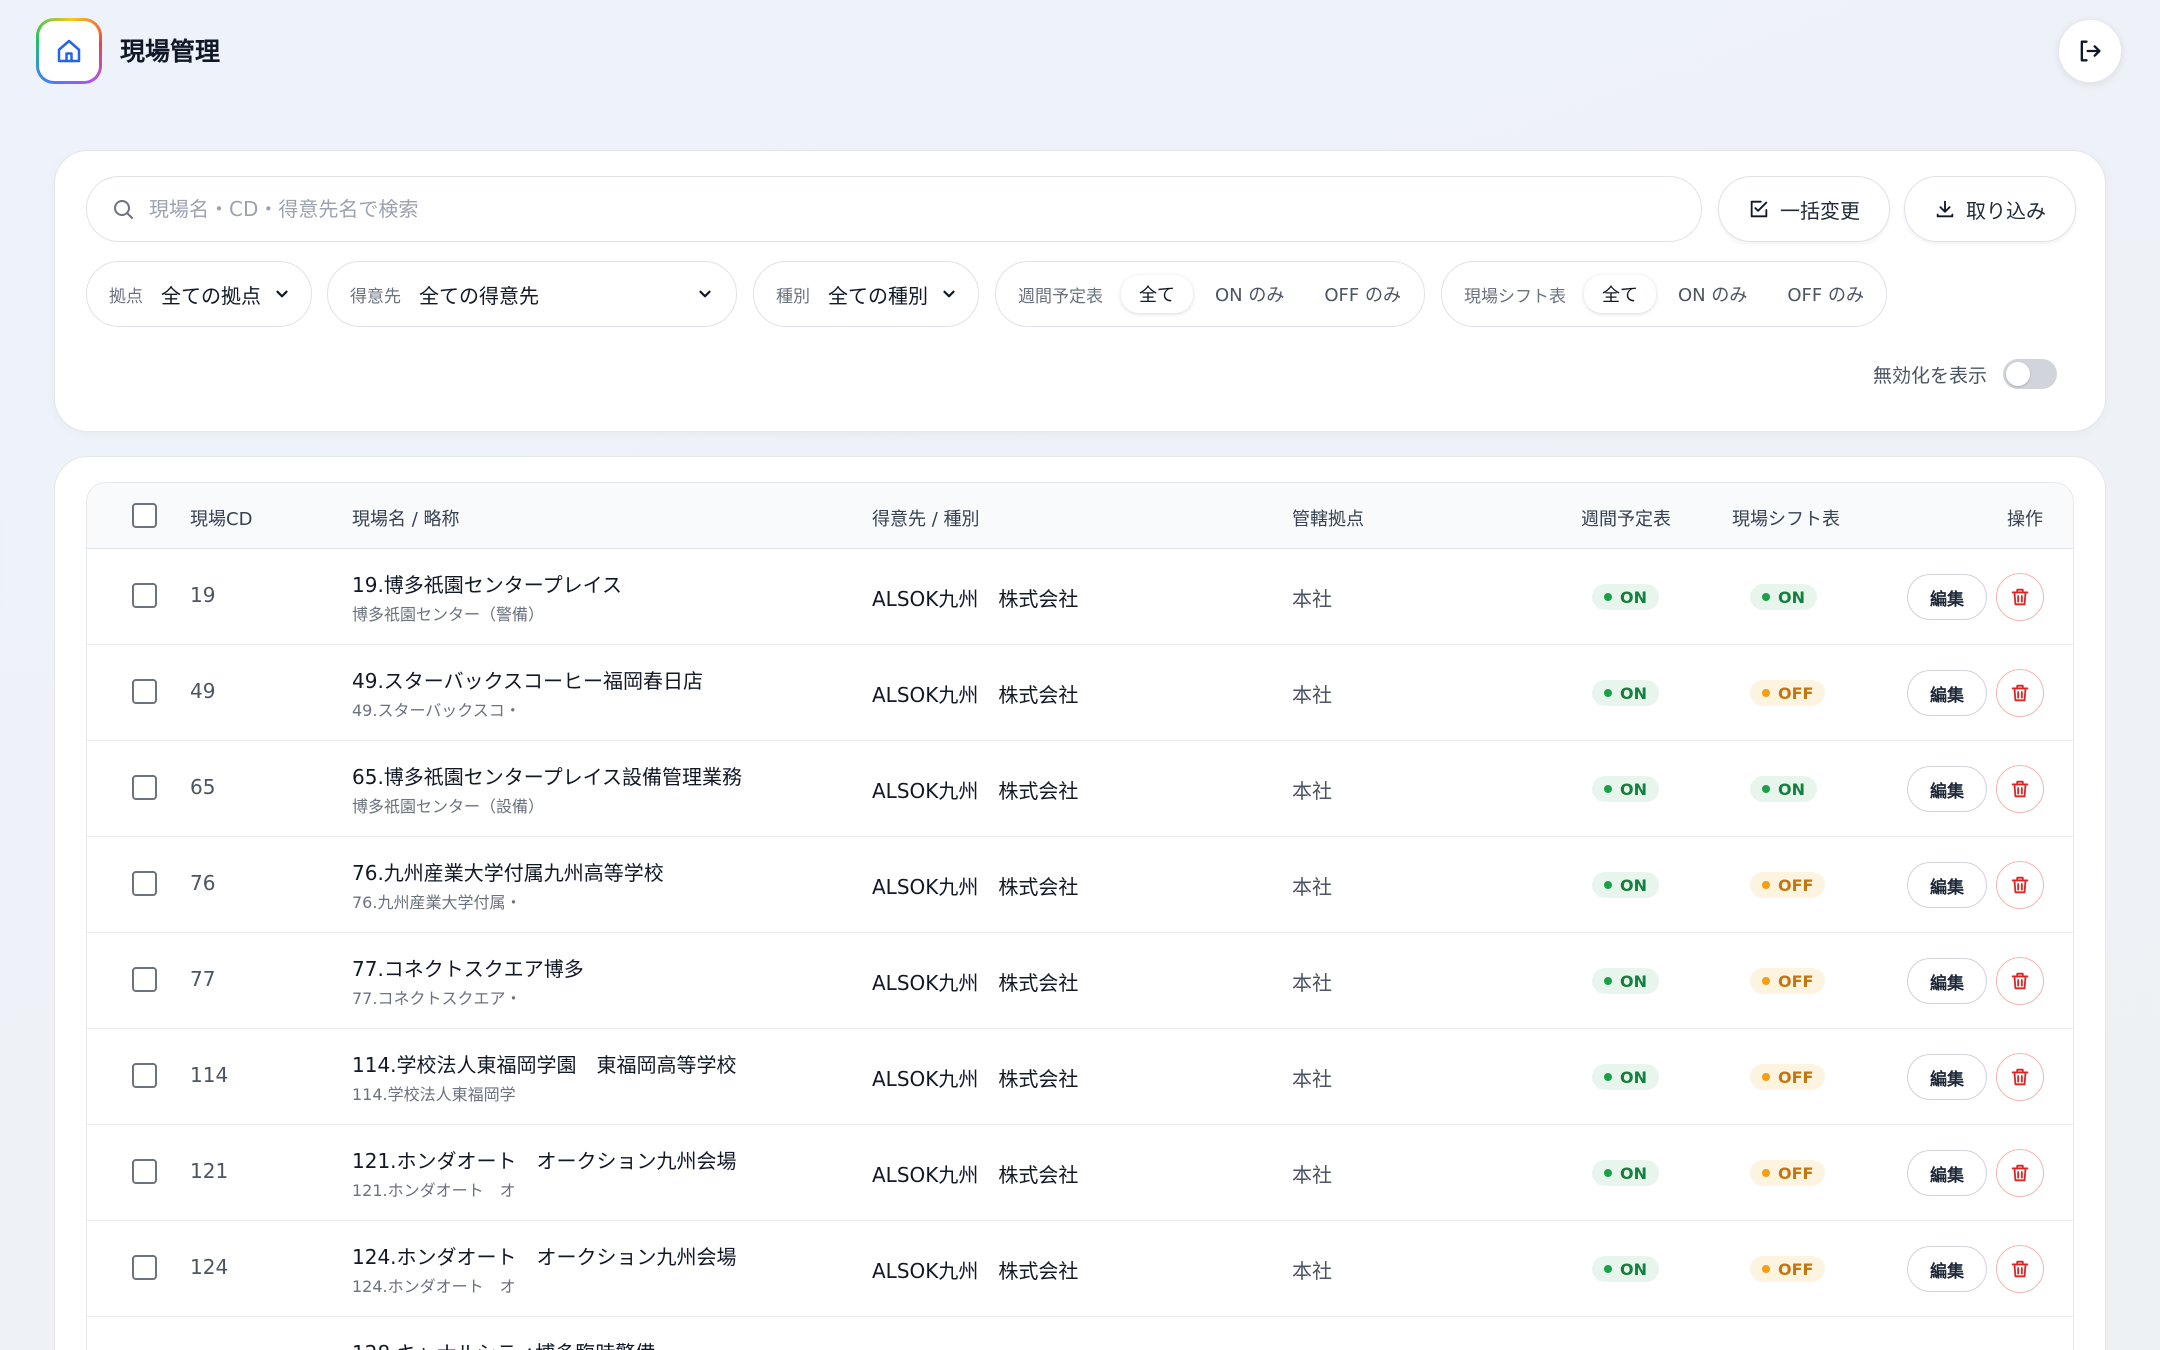  What do you see at coordinates (1712, 294) in the screenshot?
I see `shift-option-on: ON のみ` at bounding box center [1712, 294].